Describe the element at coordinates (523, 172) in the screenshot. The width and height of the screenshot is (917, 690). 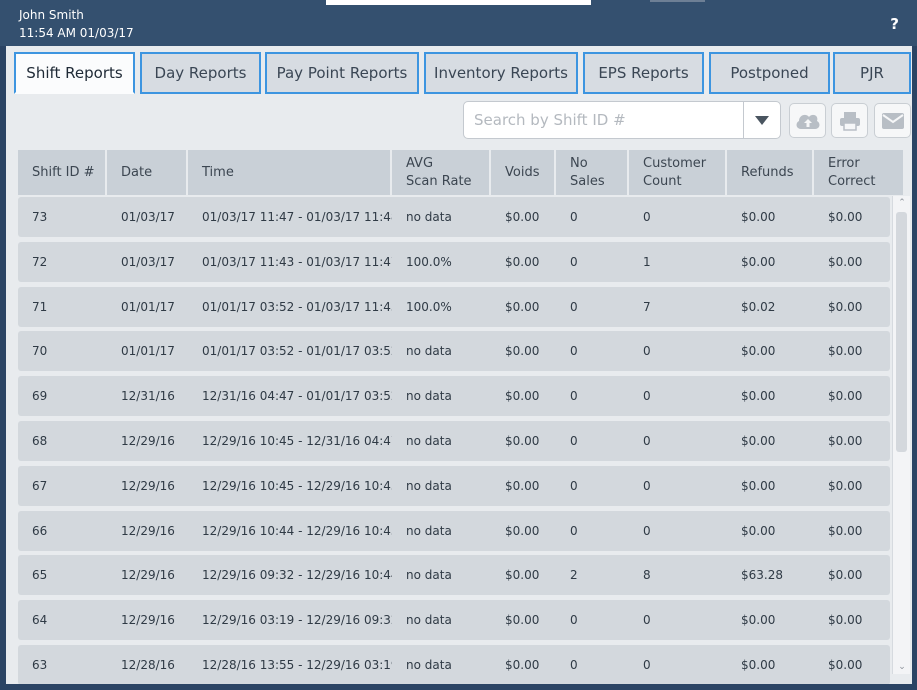
I see `col-voids: Voids` at that location.